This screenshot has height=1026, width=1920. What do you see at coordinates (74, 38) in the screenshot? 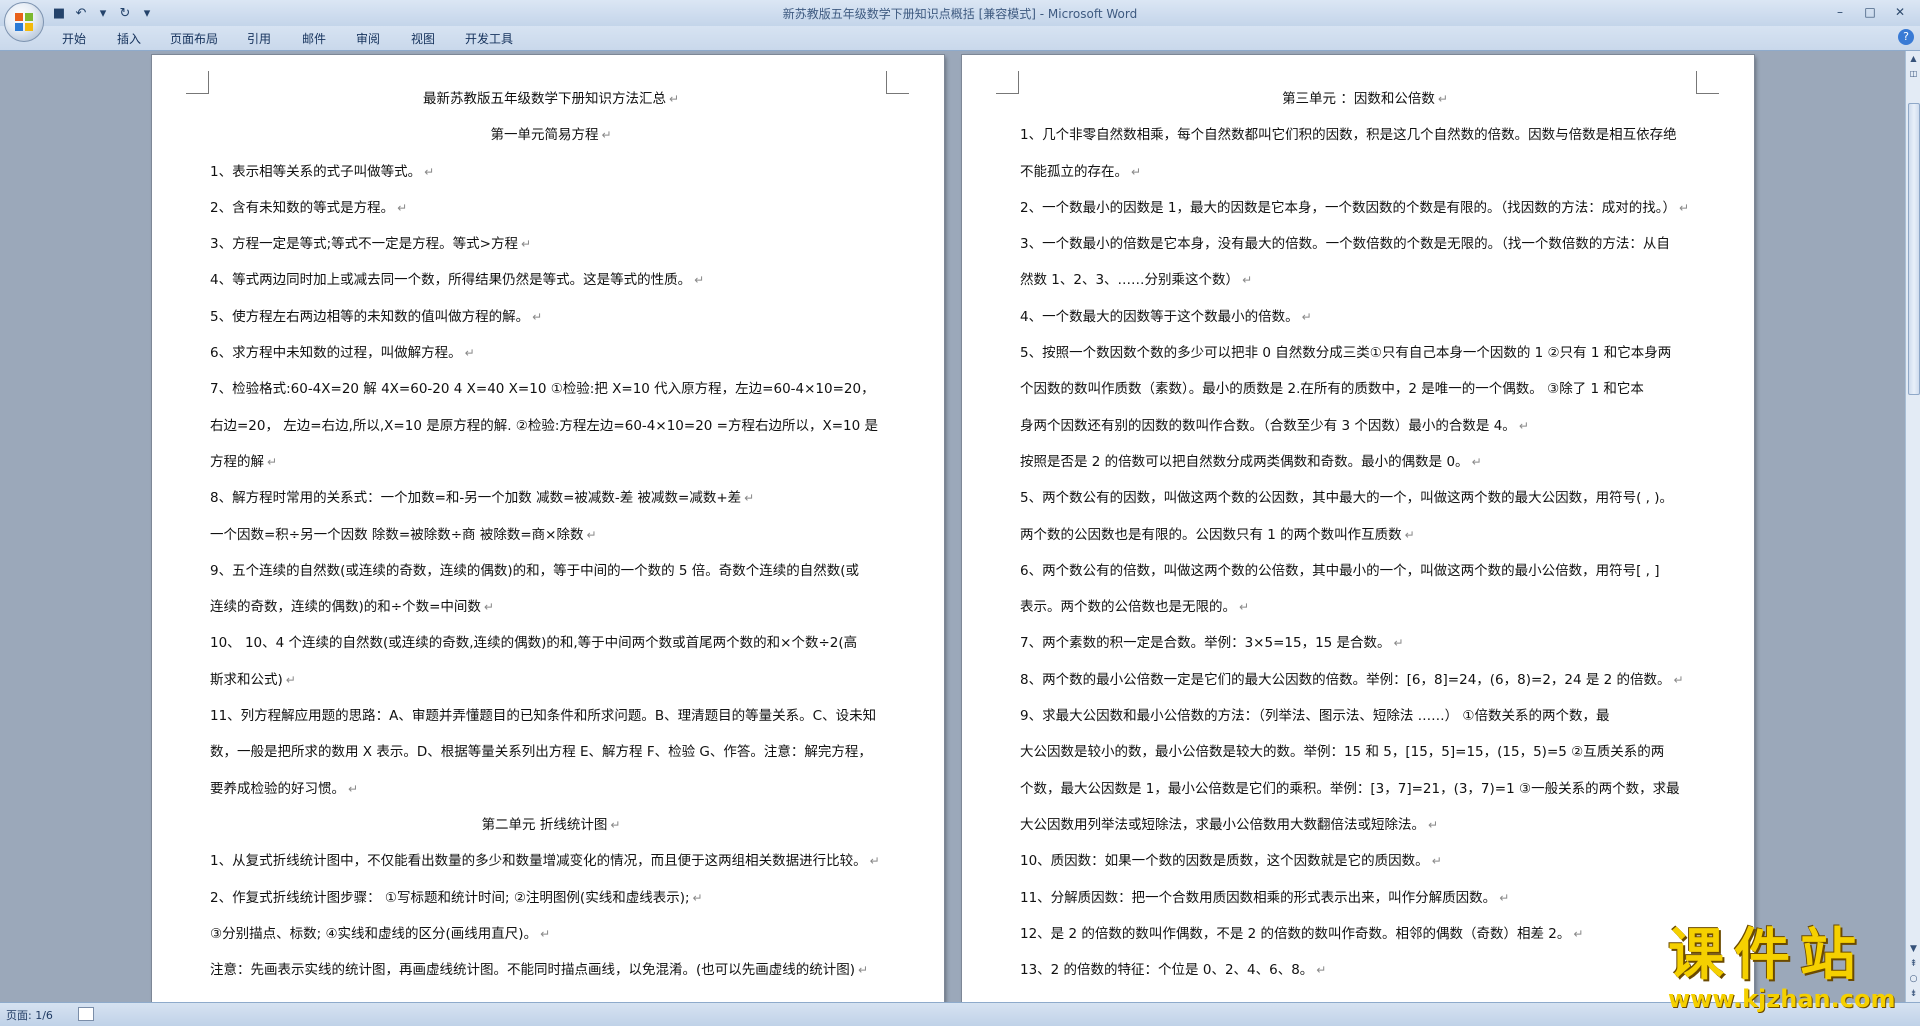
I see `tab-0: 开始` at bounding box center [74, 38].